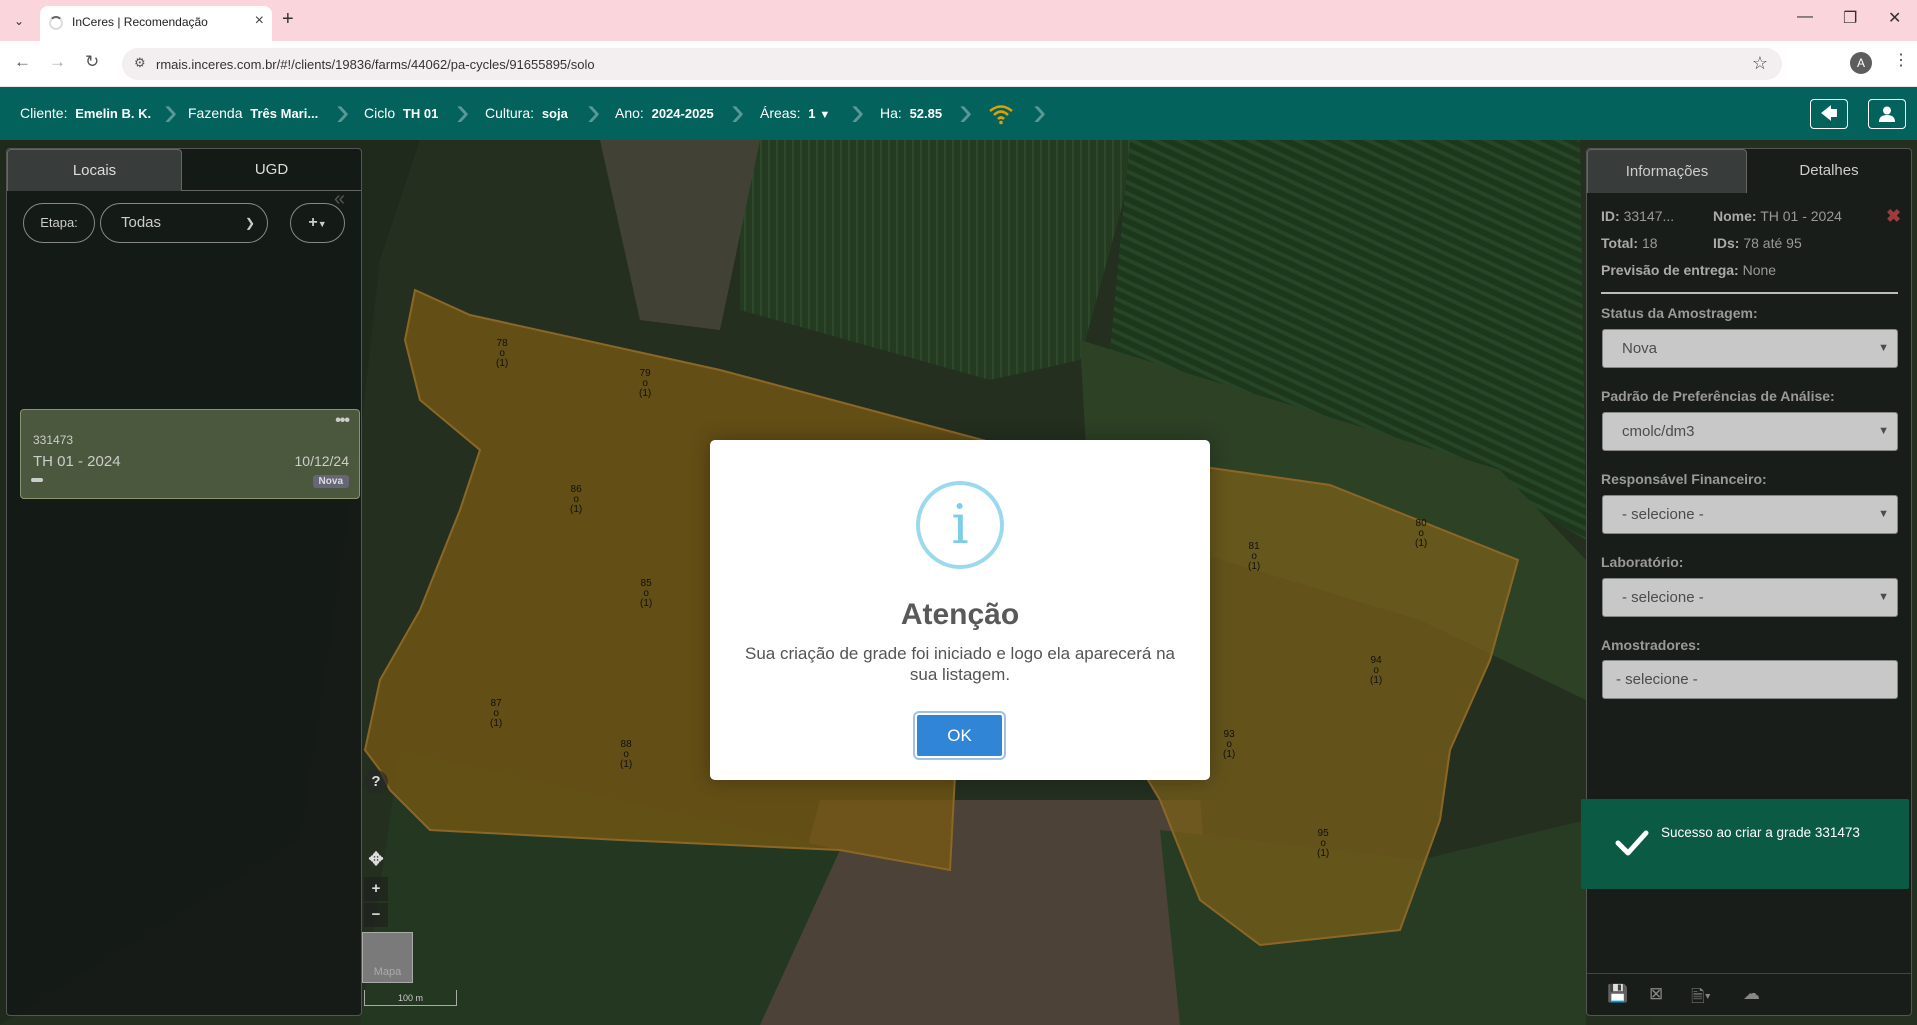  Describe the element at coordinates (190, 454) in the screenshot. I see `grade-card: ••• 331473 TH 01 - 2024 10/12/24 Nova` at that location.